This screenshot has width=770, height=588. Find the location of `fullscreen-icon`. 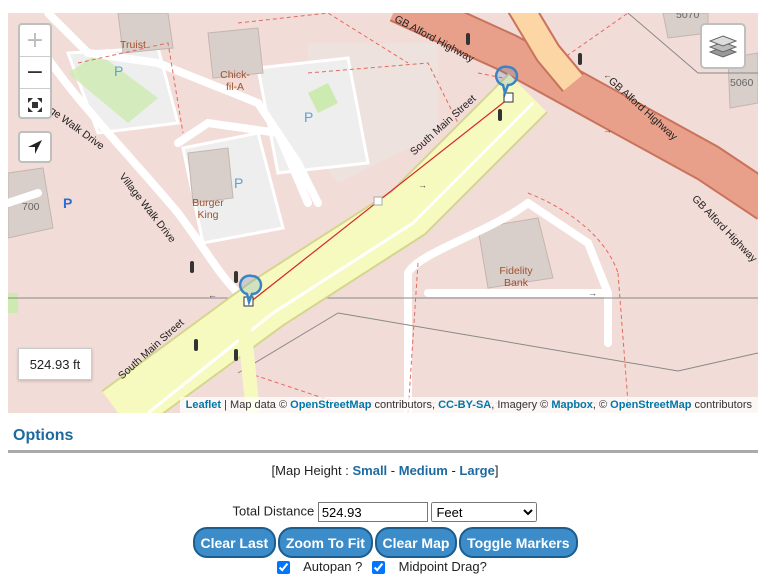

fullscreen-icon is located at coordinates (35, 104).